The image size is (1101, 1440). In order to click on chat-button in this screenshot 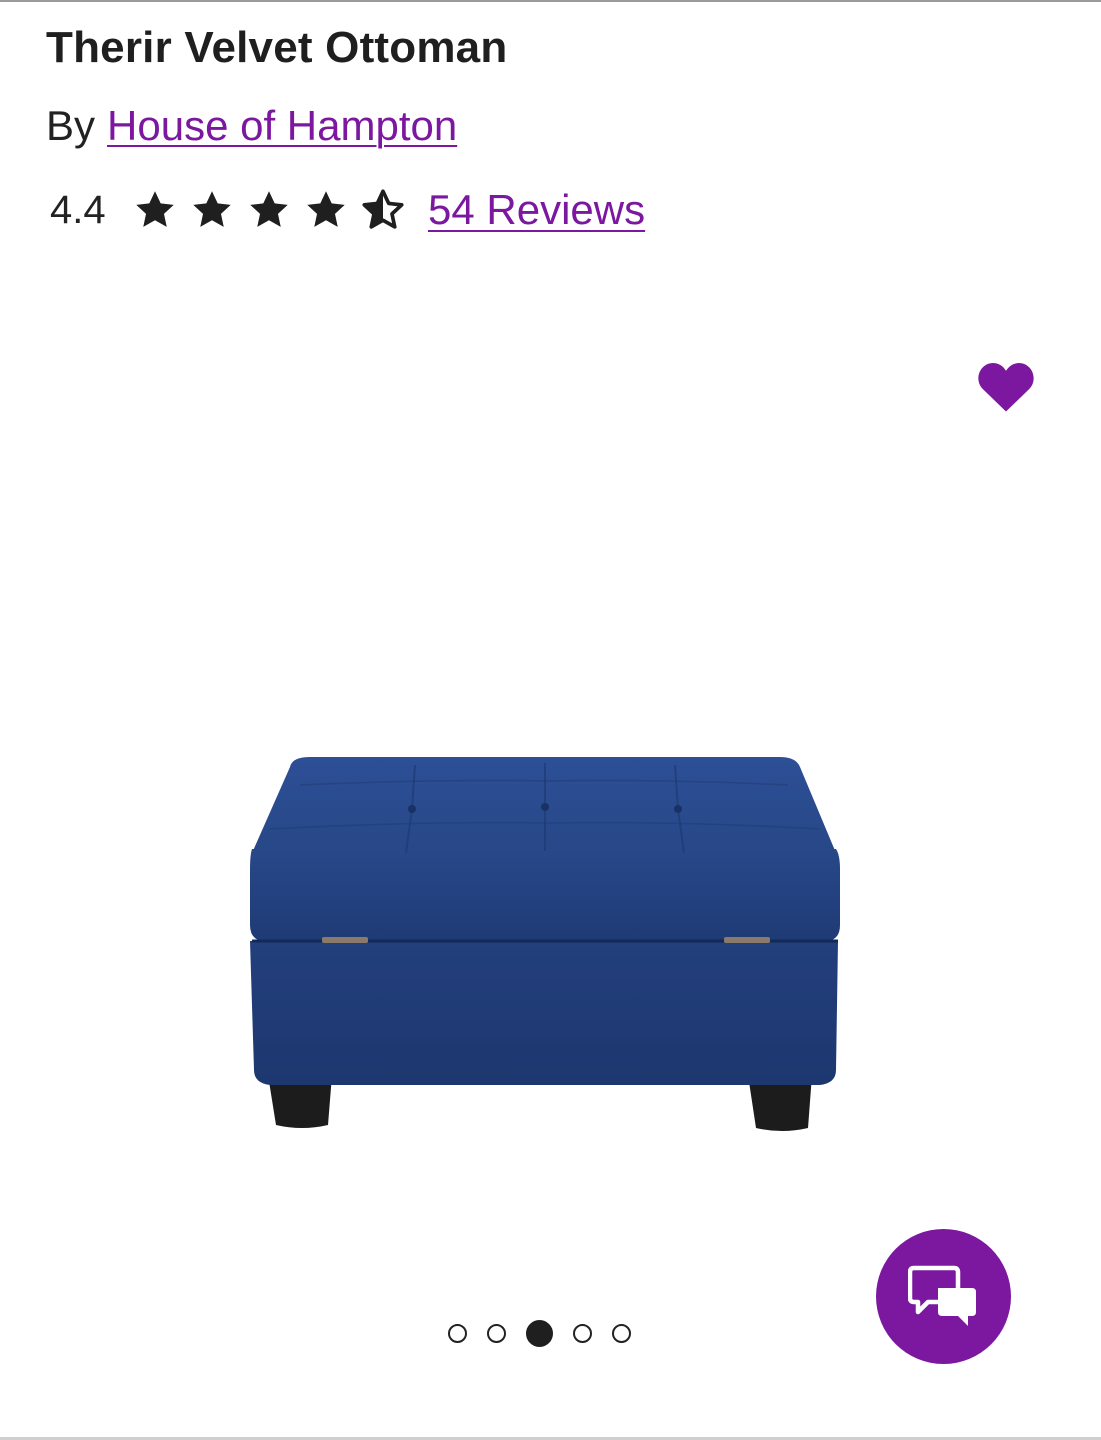, I will do `click(943, 1296)`.